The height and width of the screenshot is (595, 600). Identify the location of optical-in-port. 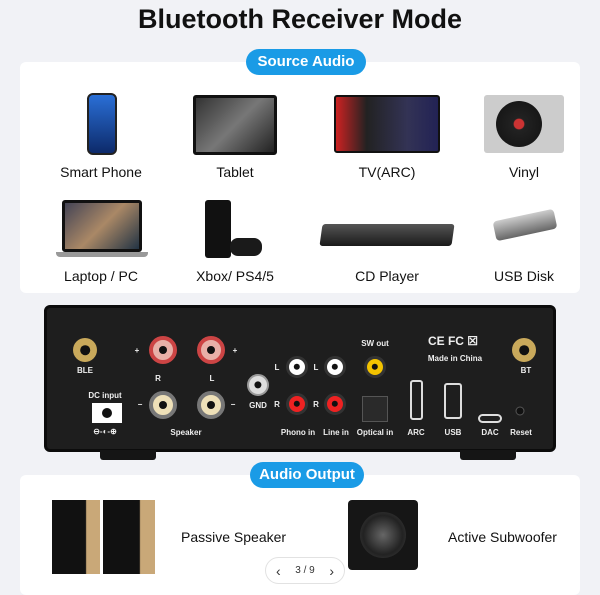
(375, 409).